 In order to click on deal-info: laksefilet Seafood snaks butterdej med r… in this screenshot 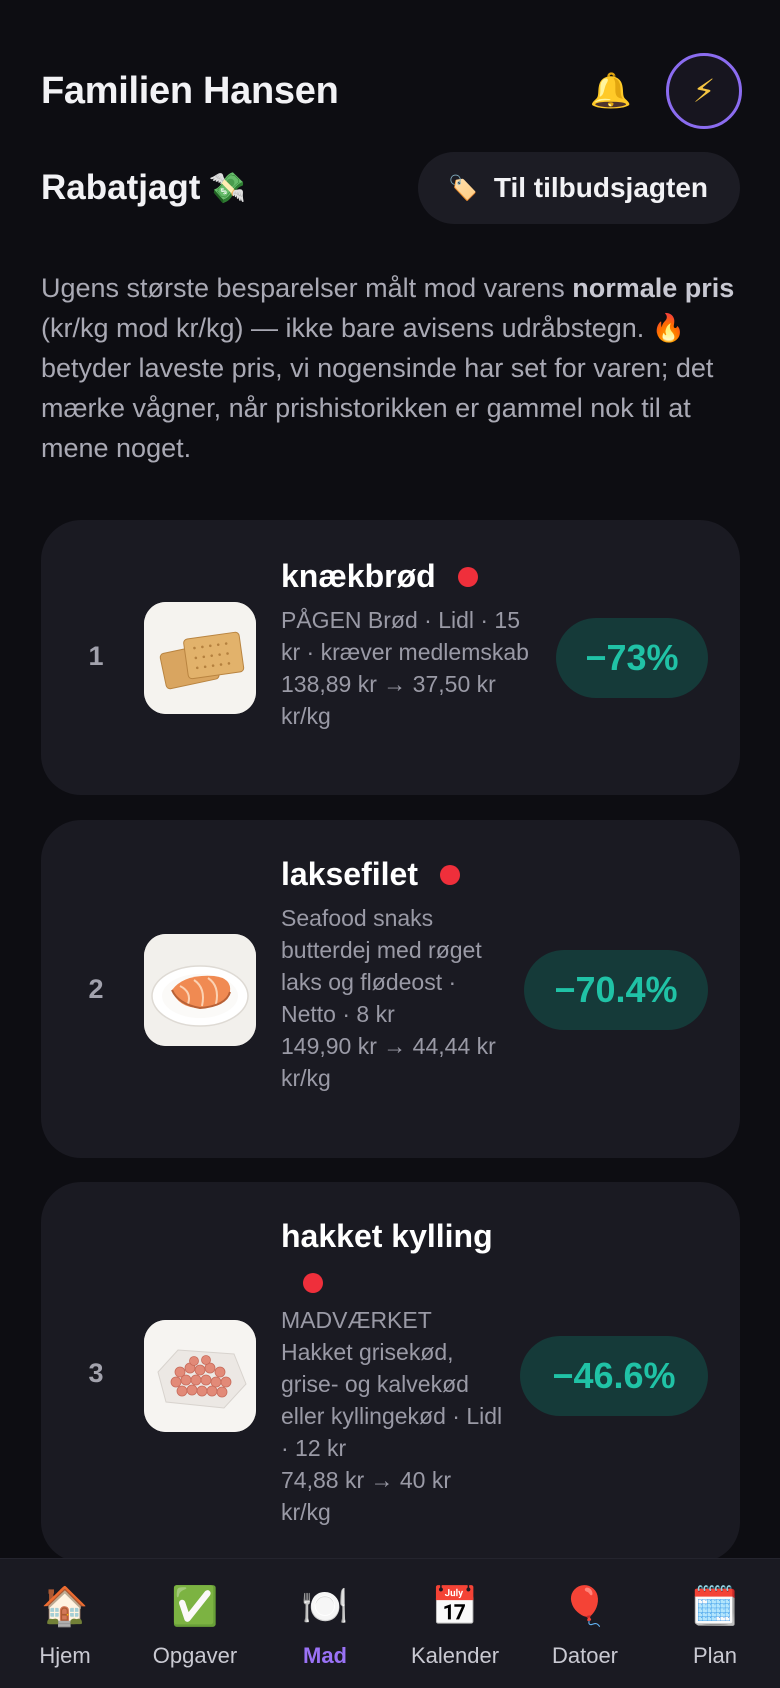, I will do `click(397, 974)`.